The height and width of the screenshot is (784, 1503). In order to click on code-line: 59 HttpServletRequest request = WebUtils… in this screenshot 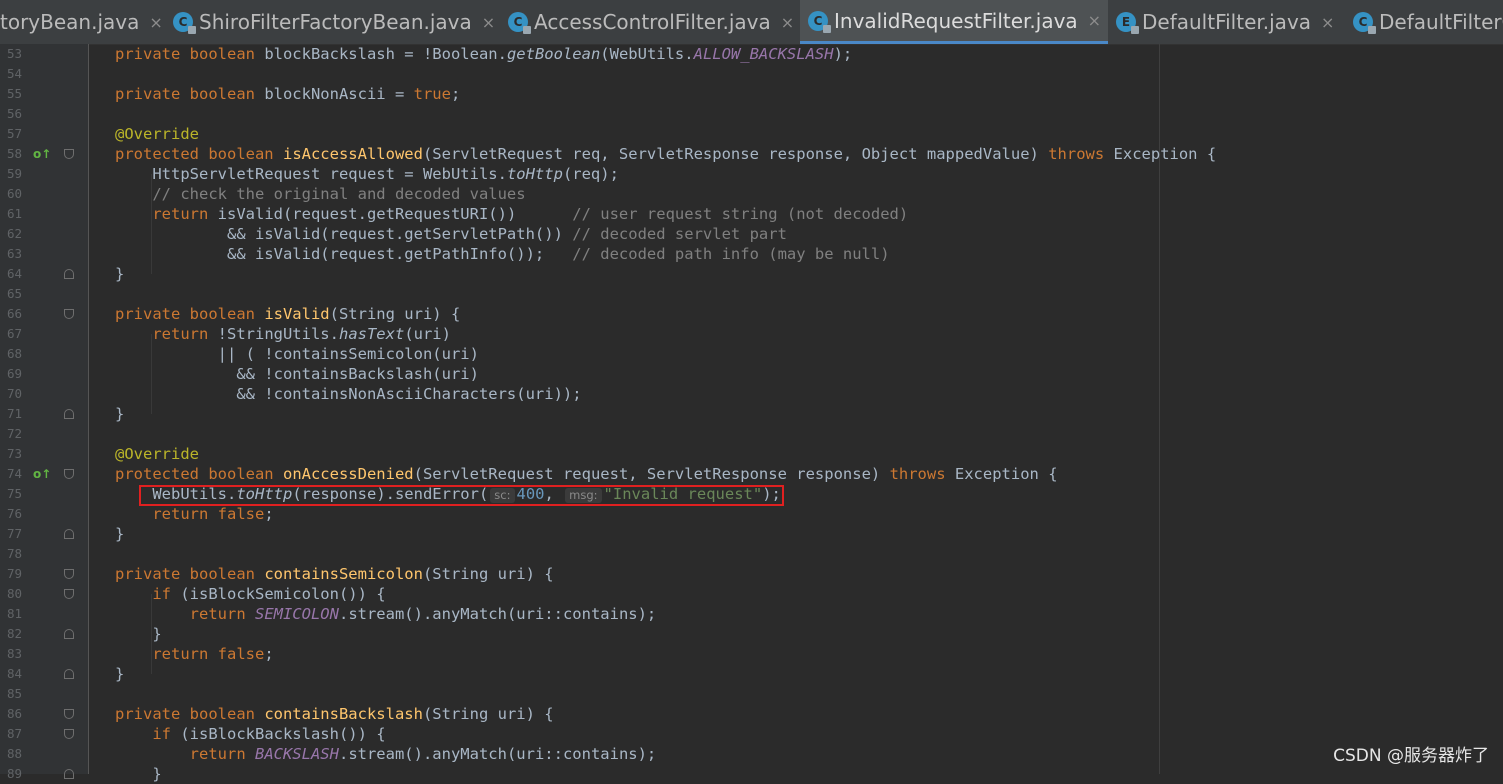, I will do `click(751, 174)`.